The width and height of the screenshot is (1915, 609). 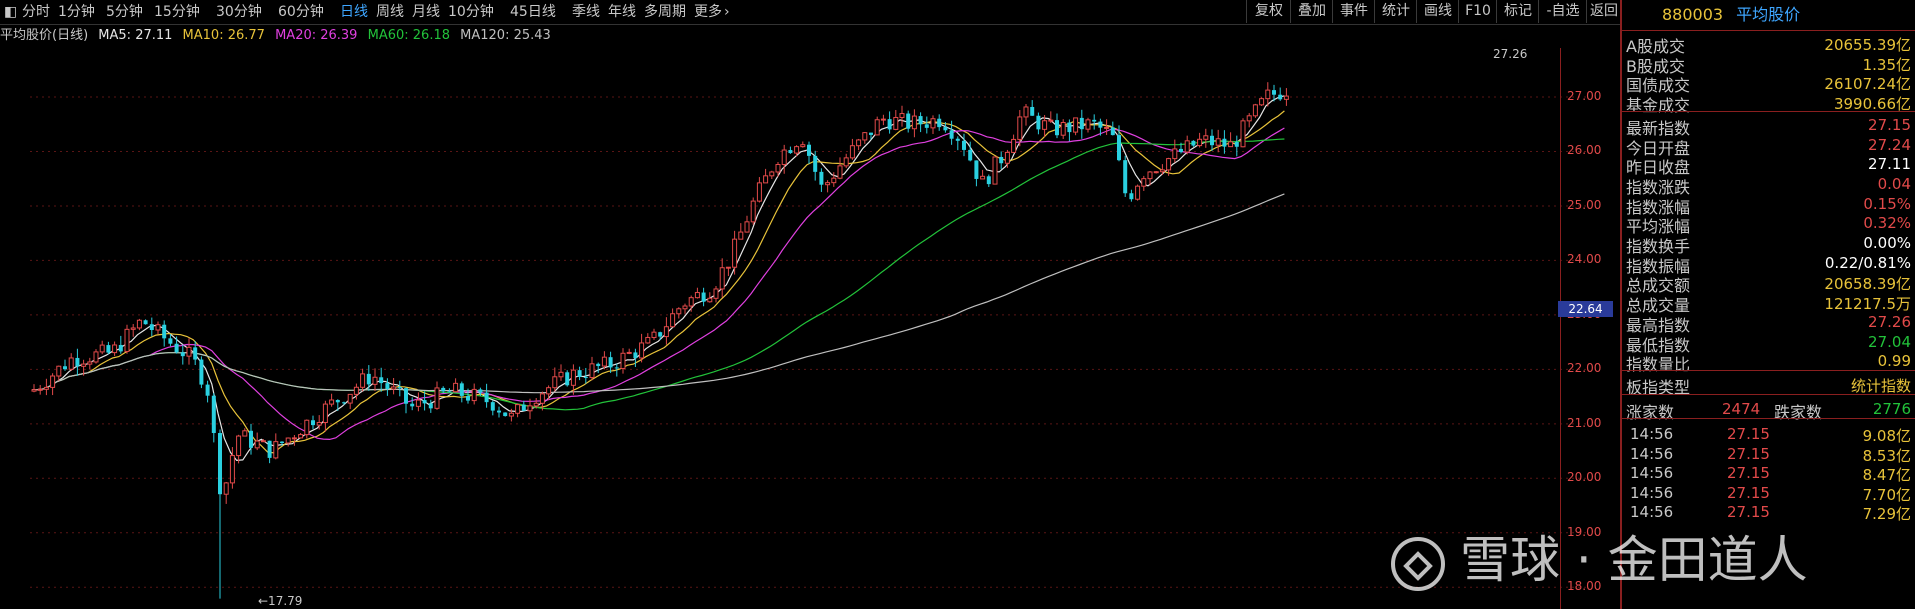 I want to click on period-tab-9: 10分钟, so click(x=471, y=12).